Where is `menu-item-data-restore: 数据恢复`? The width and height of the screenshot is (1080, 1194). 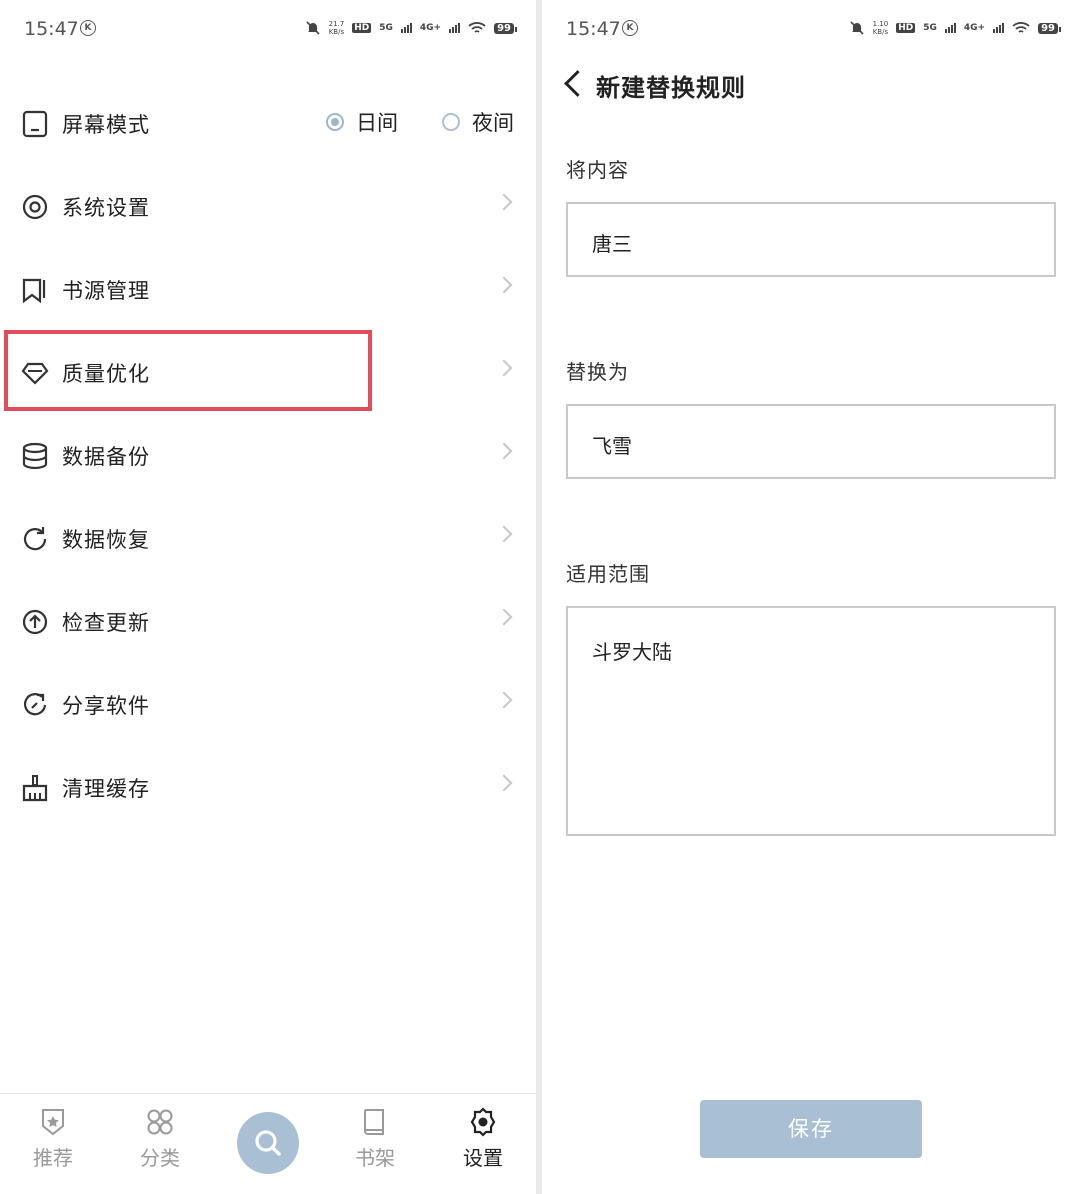
menu-item-data-restore: 数据恢复 is located at coordinates (268, 539).